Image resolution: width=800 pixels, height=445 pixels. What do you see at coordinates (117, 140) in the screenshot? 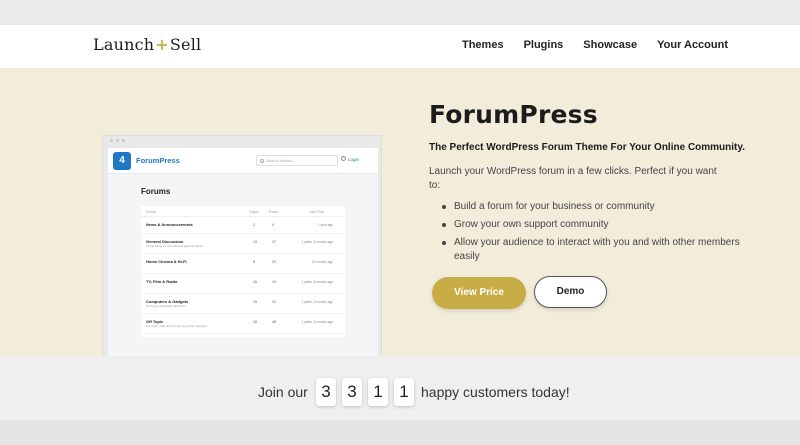
I see `window-dots` at bounding box center [117, 140].